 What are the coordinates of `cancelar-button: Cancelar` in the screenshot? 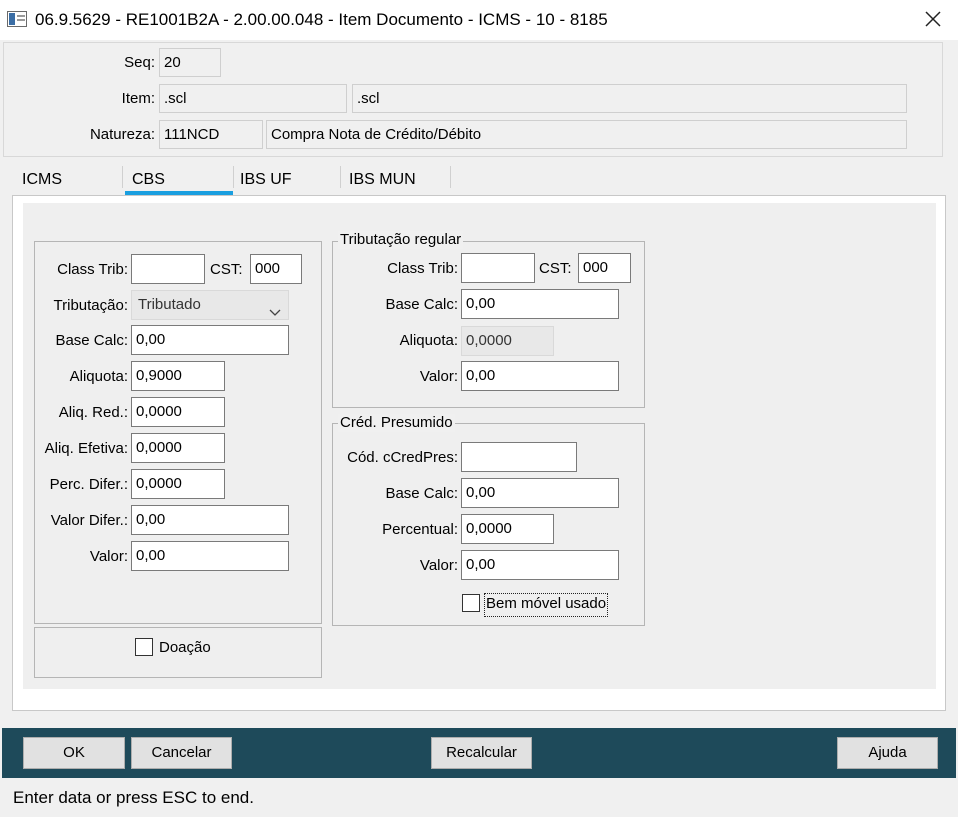 It's located at (181, 753).